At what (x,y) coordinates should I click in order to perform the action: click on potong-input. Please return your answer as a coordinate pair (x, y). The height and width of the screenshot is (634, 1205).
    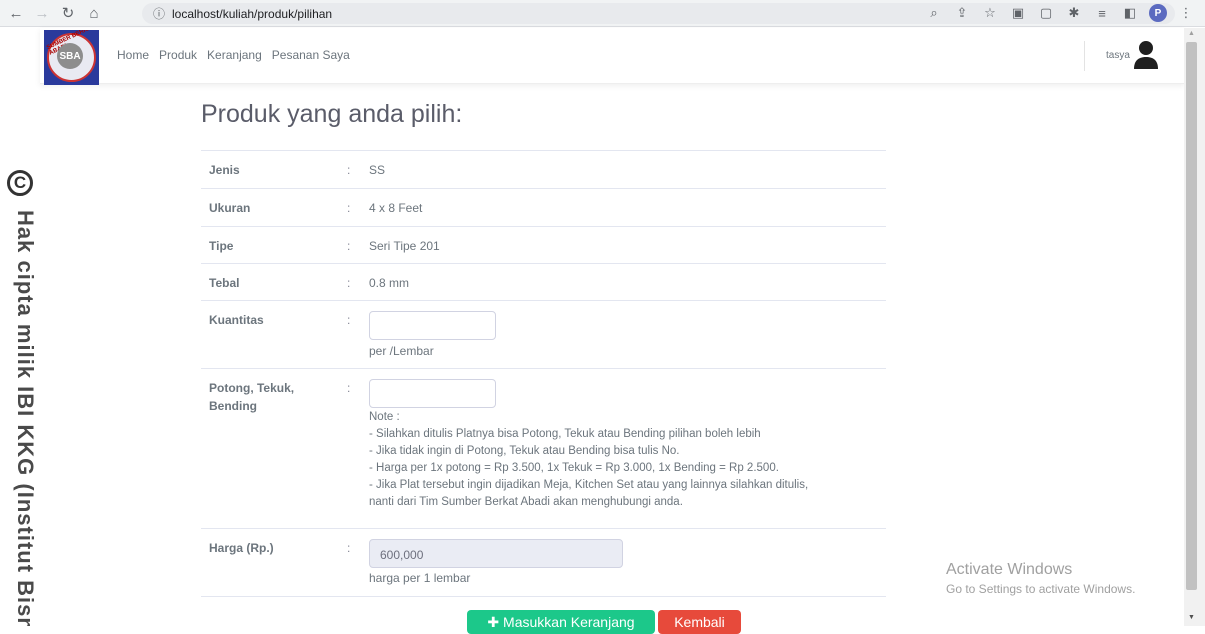
    Looking at the image, I should click on (432, 393).